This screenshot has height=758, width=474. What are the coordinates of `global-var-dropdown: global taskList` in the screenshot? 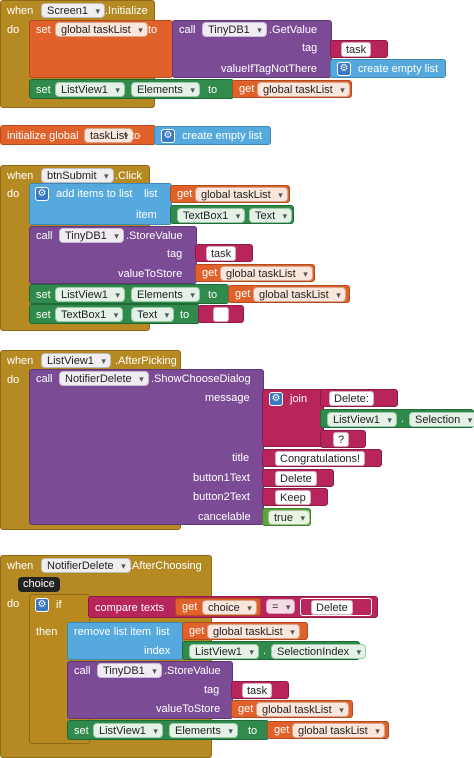 It's located at (101, 29).